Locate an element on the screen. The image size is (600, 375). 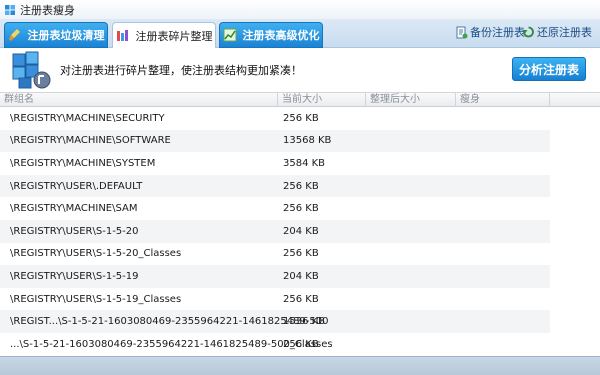
chart-icon is located at coordinates (229, 35).